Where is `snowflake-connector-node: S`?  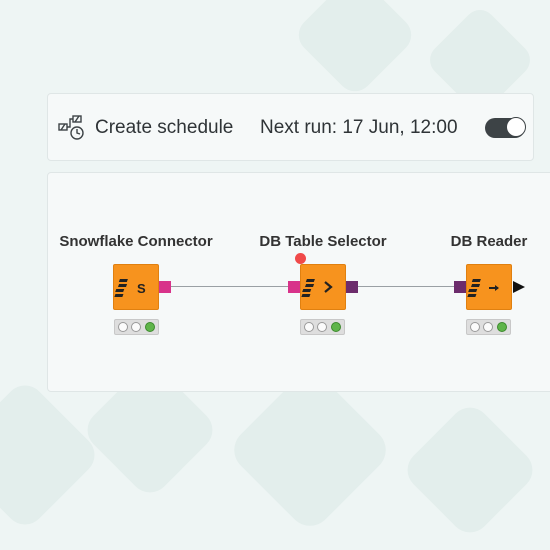
snowflake-connector-node: S is located at coordinates (136, 287).